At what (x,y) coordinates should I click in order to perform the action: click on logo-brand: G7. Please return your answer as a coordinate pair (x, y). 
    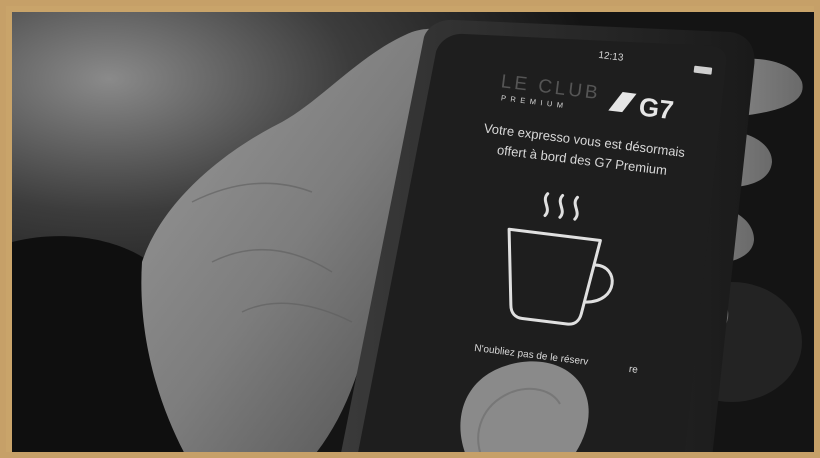
    Looking at the image, I should click on (656, 108).